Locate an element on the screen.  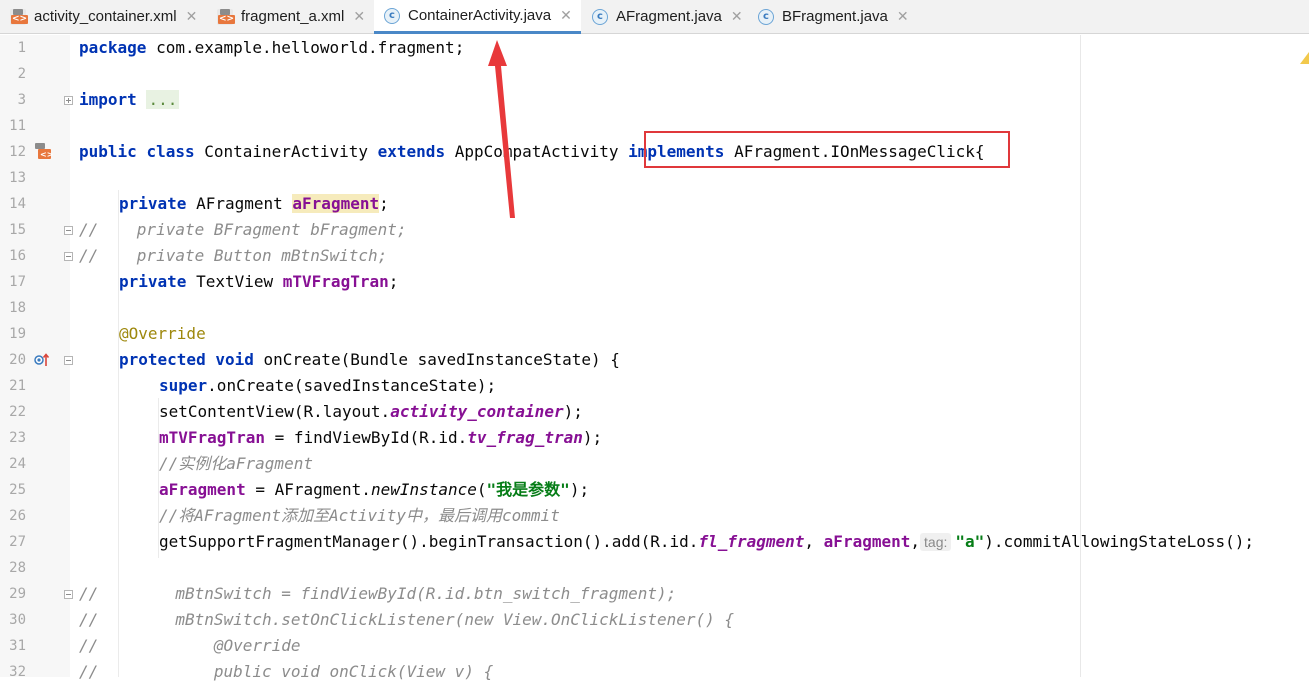
android-activity-icon: <> is located at coordinates (43, 152).